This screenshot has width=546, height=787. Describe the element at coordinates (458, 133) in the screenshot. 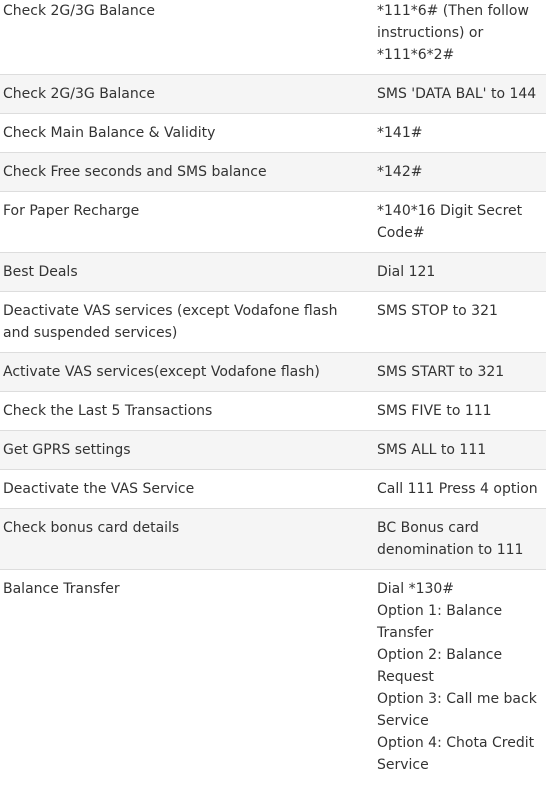

I see `code-cell: *141#` at that location.